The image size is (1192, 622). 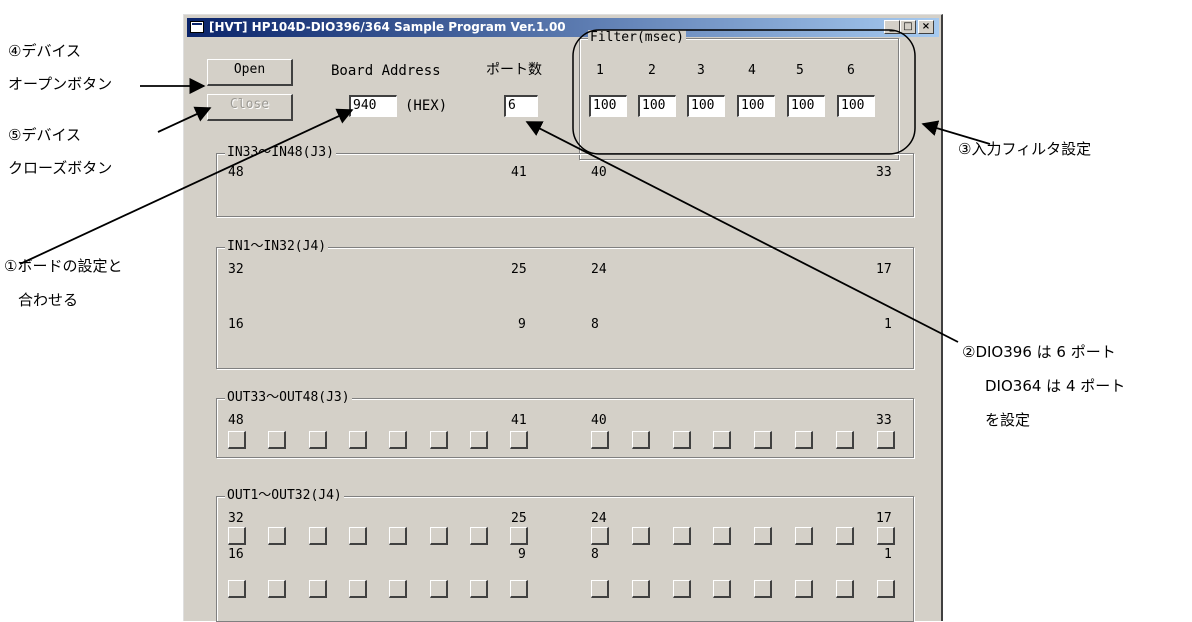 I want to click on arrow-ports, so click(x=742, y=232).